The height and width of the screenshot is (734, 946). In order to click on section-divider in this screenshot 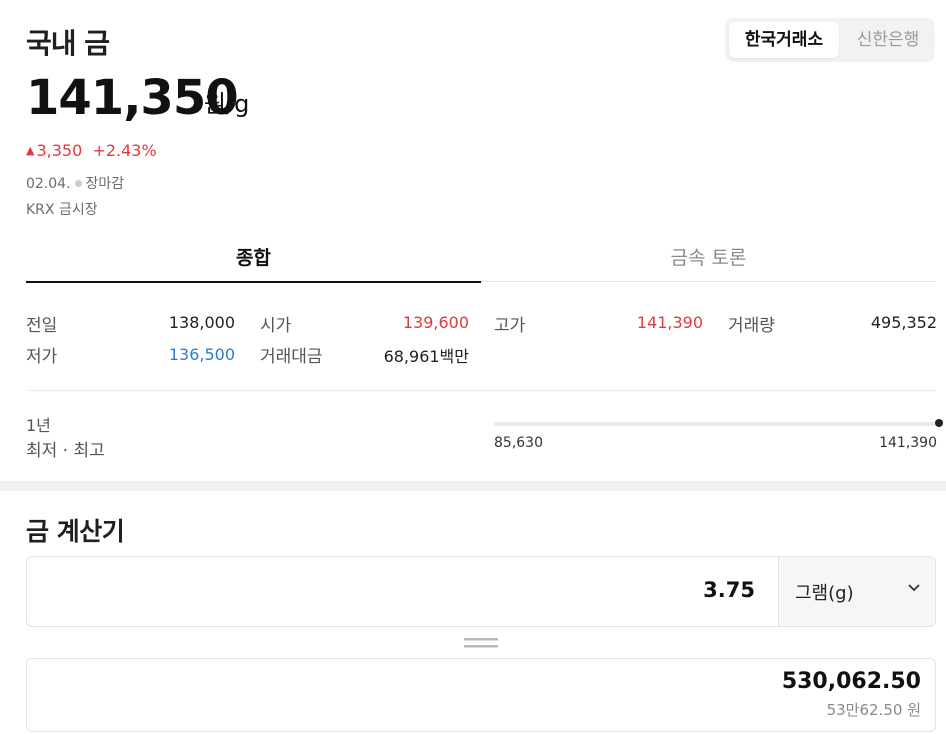, I will do `click(481, 390)`.